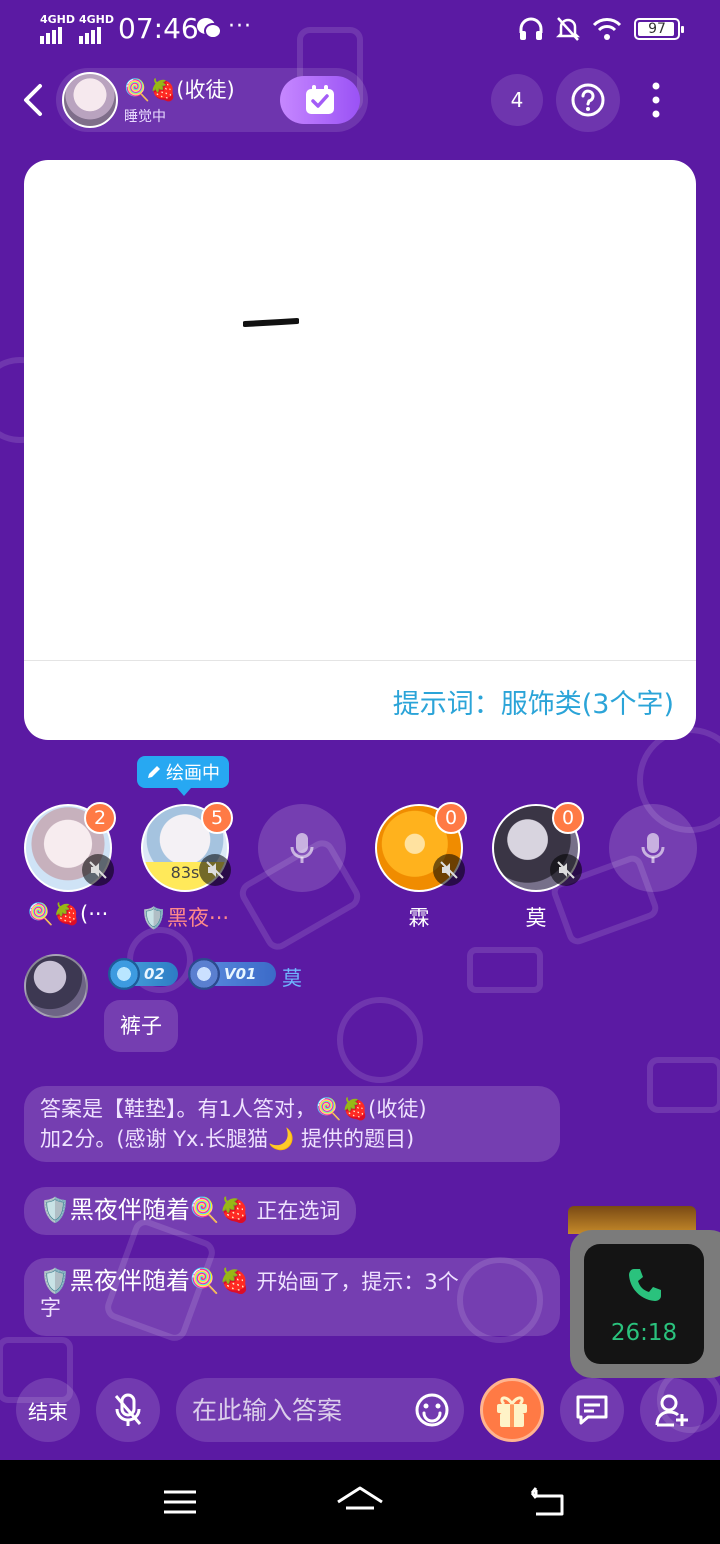 This screenshot has height=1544, width=720. Describe the element at coordinates (292, 1297) in the screenshot. I see `system-message-start: 🛡️黑夜伴随着🍭🍓 开始画了，提示：3个 字` at that location.